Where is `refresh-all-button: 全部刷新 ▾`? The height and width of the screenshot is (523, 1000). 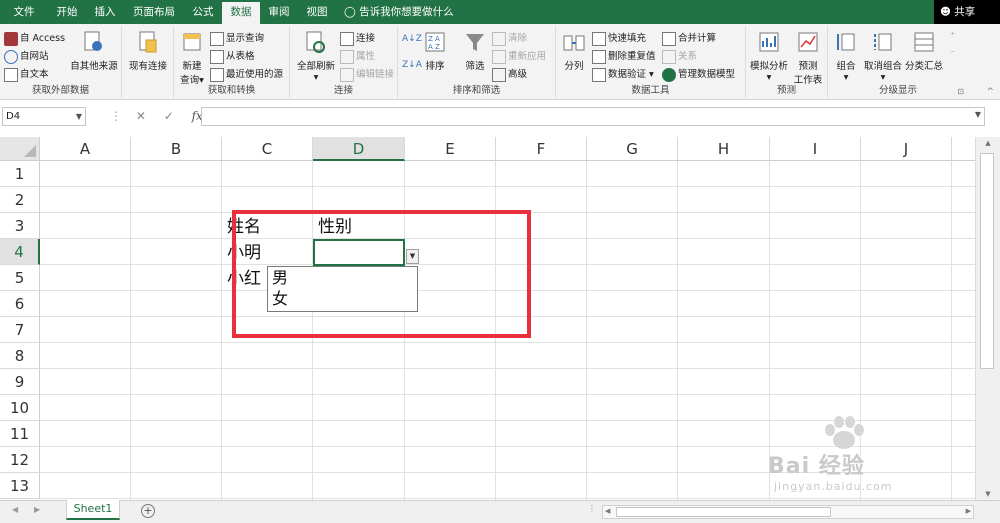
refresh-all-button: 全部刷新 ▾ is located at coordinates (316, 56).